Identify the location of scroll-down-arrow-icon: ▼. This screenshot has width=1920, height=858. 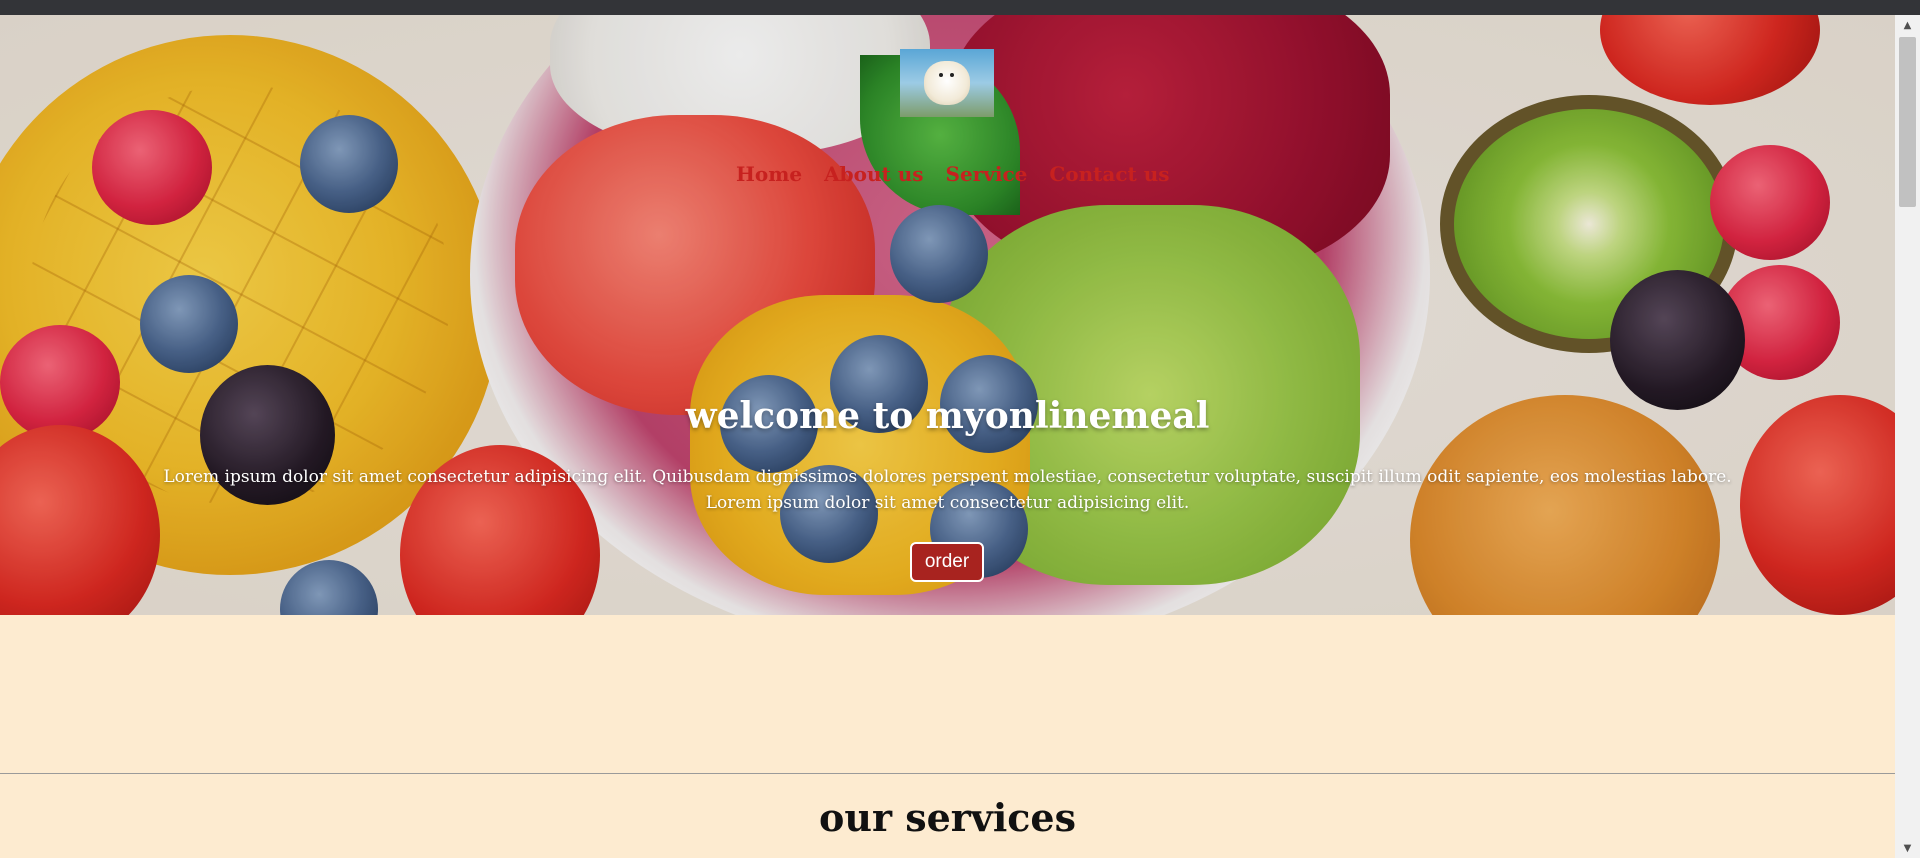
(1907, 848).